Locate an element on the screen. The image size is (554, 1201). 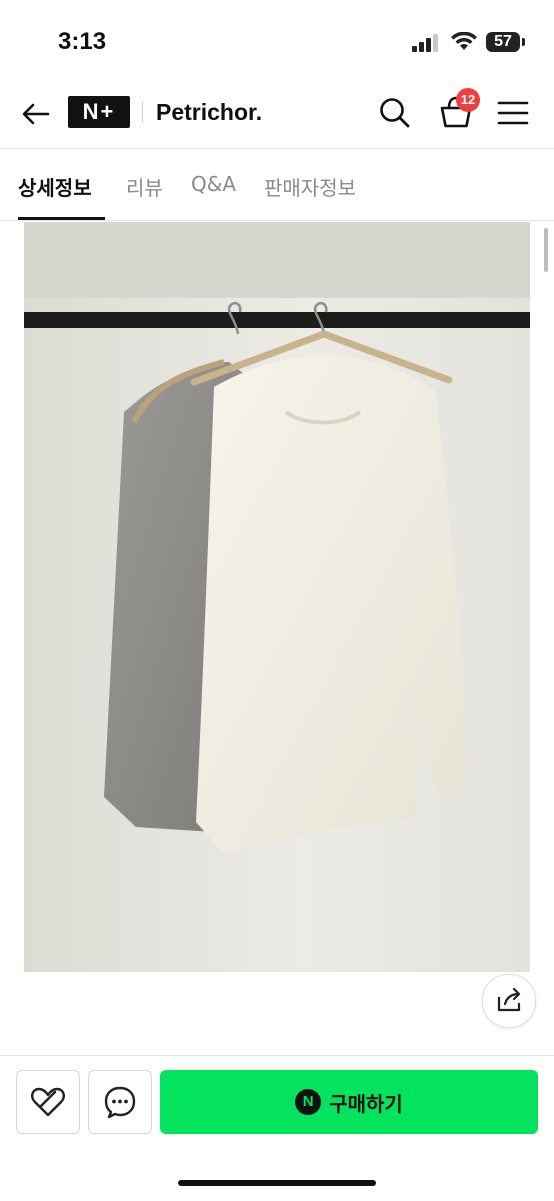
back-arrow-icon is located at coordinates (36, 114).